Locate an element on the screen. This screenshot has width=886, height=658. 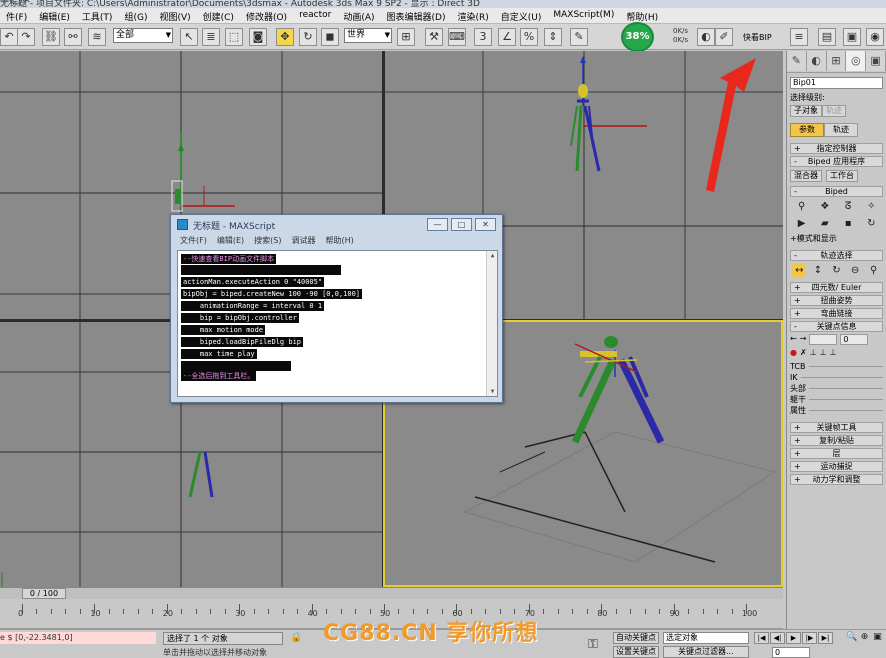
next-frame-icon: |▶ is located at coordinates (809, 638).